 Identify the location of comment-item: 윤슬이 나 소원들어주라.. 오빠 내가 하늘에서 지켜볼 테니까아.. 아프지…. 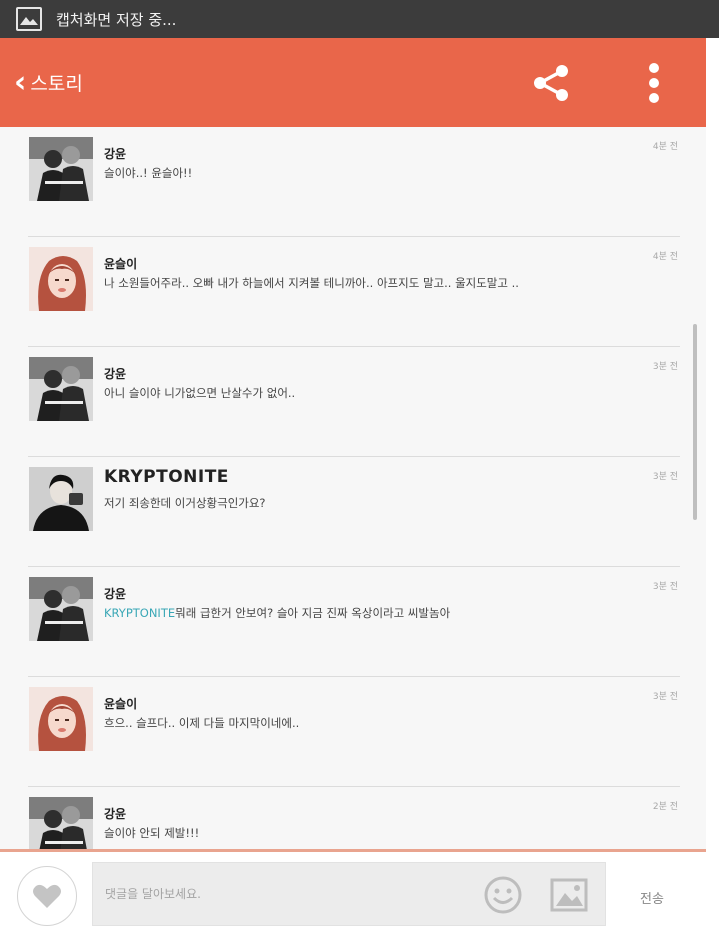
(353, 292).